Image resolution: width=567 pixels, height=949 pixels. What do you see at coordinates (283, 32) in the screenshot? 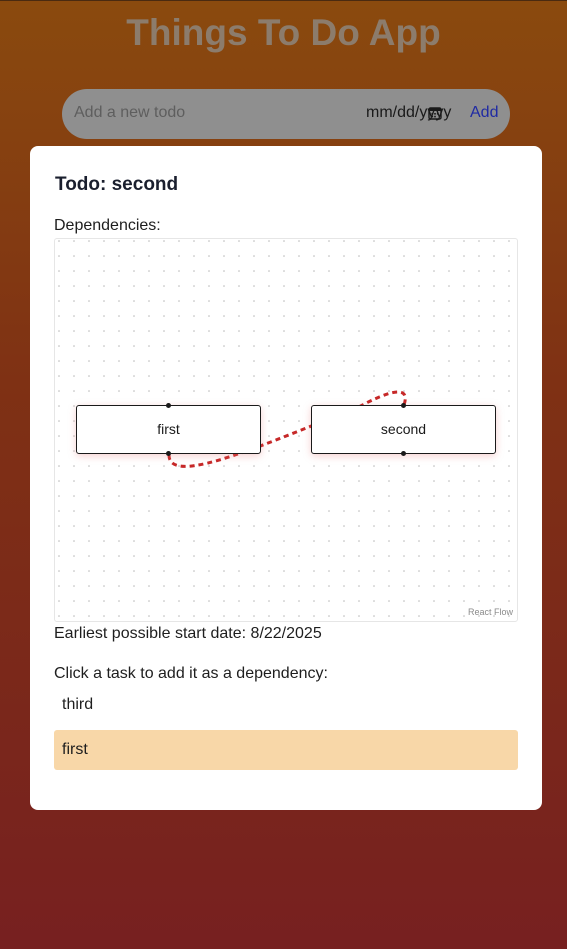
I see `app-title: Things To Do App` at bounding box center [283, 32].